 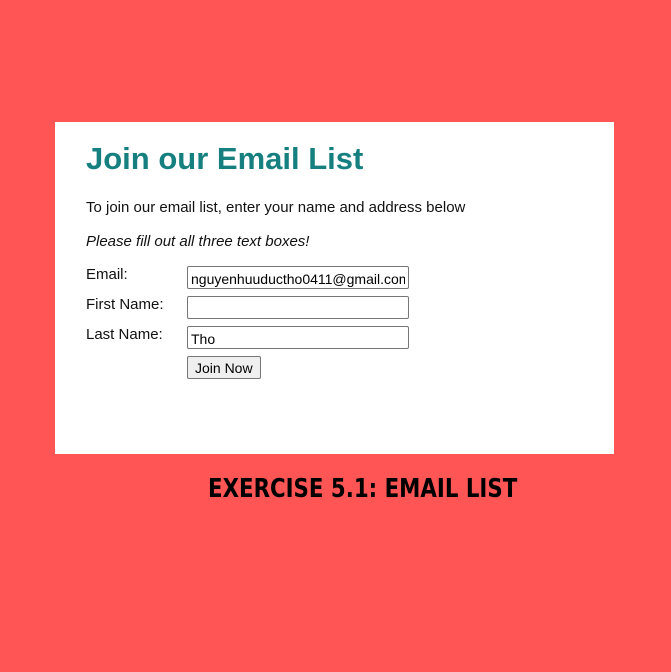 I want to click on email-row: Email:, so click(x=286, y=277).